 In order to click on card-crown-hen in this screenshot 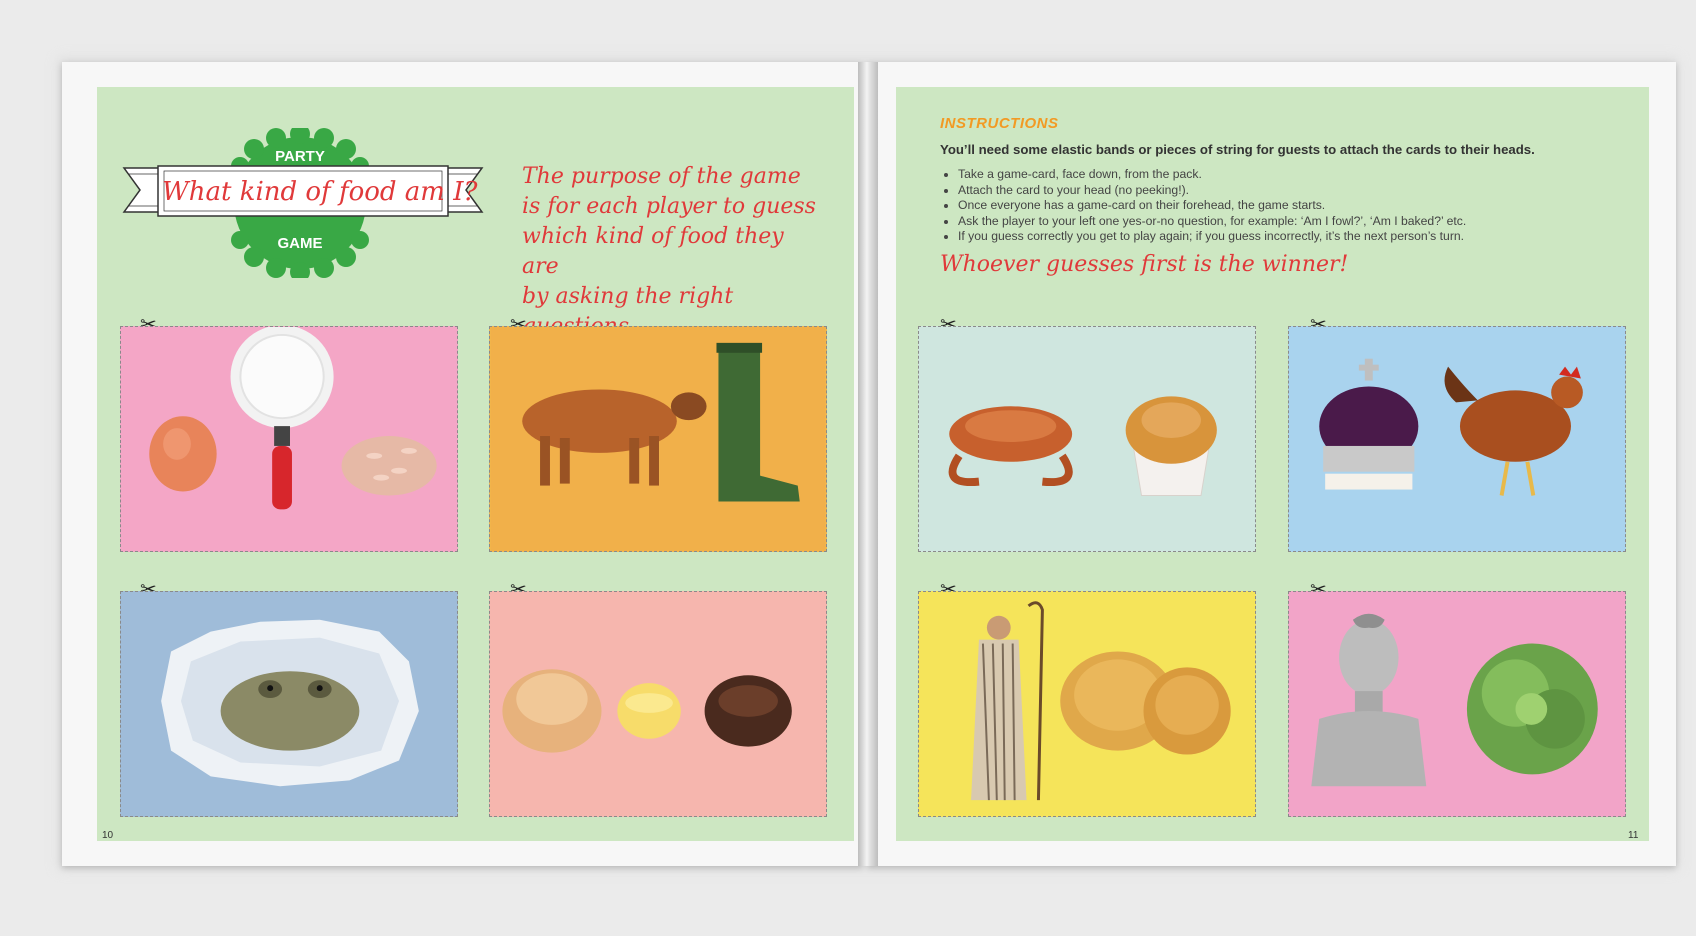, I will do `click(1457, 439)`.